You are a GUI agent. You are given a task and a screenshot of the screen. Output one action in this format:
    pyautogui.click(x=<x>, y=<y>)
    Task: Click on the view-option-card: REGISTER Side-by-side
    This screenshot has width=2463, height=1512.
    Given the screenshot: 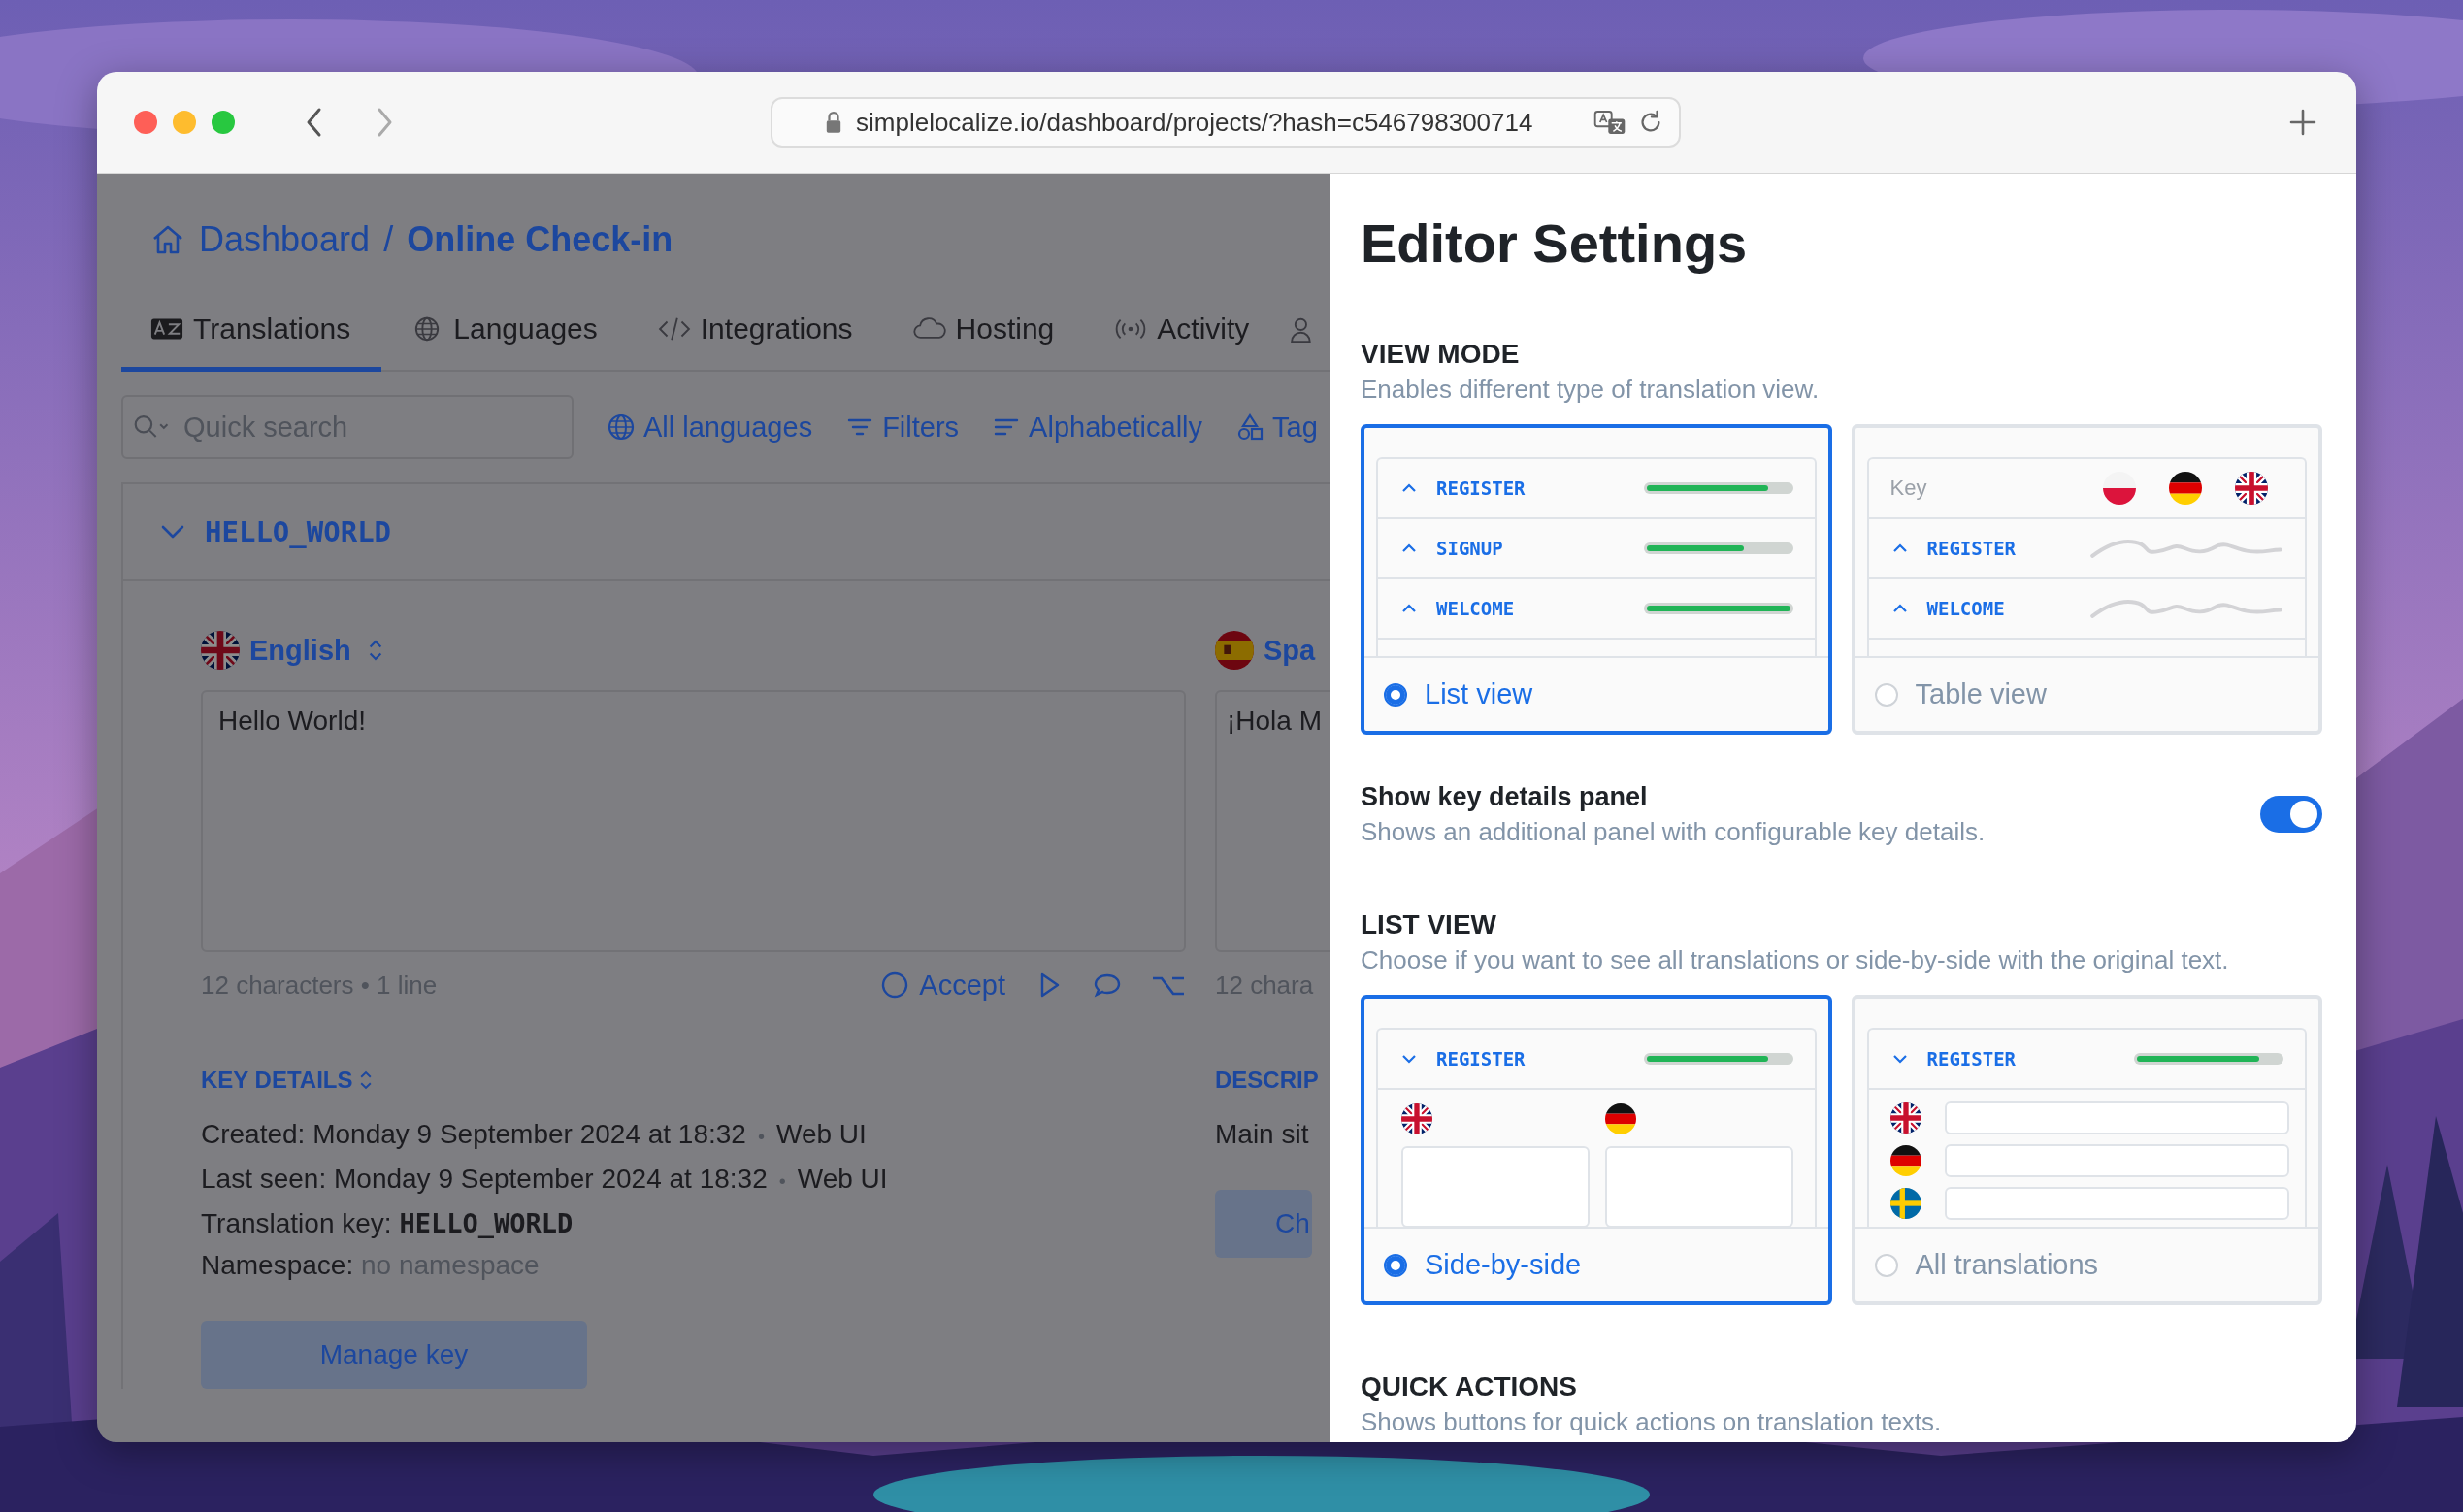 What is the action you would take?
    pyautogui.click(x=1597, y=1150)
    